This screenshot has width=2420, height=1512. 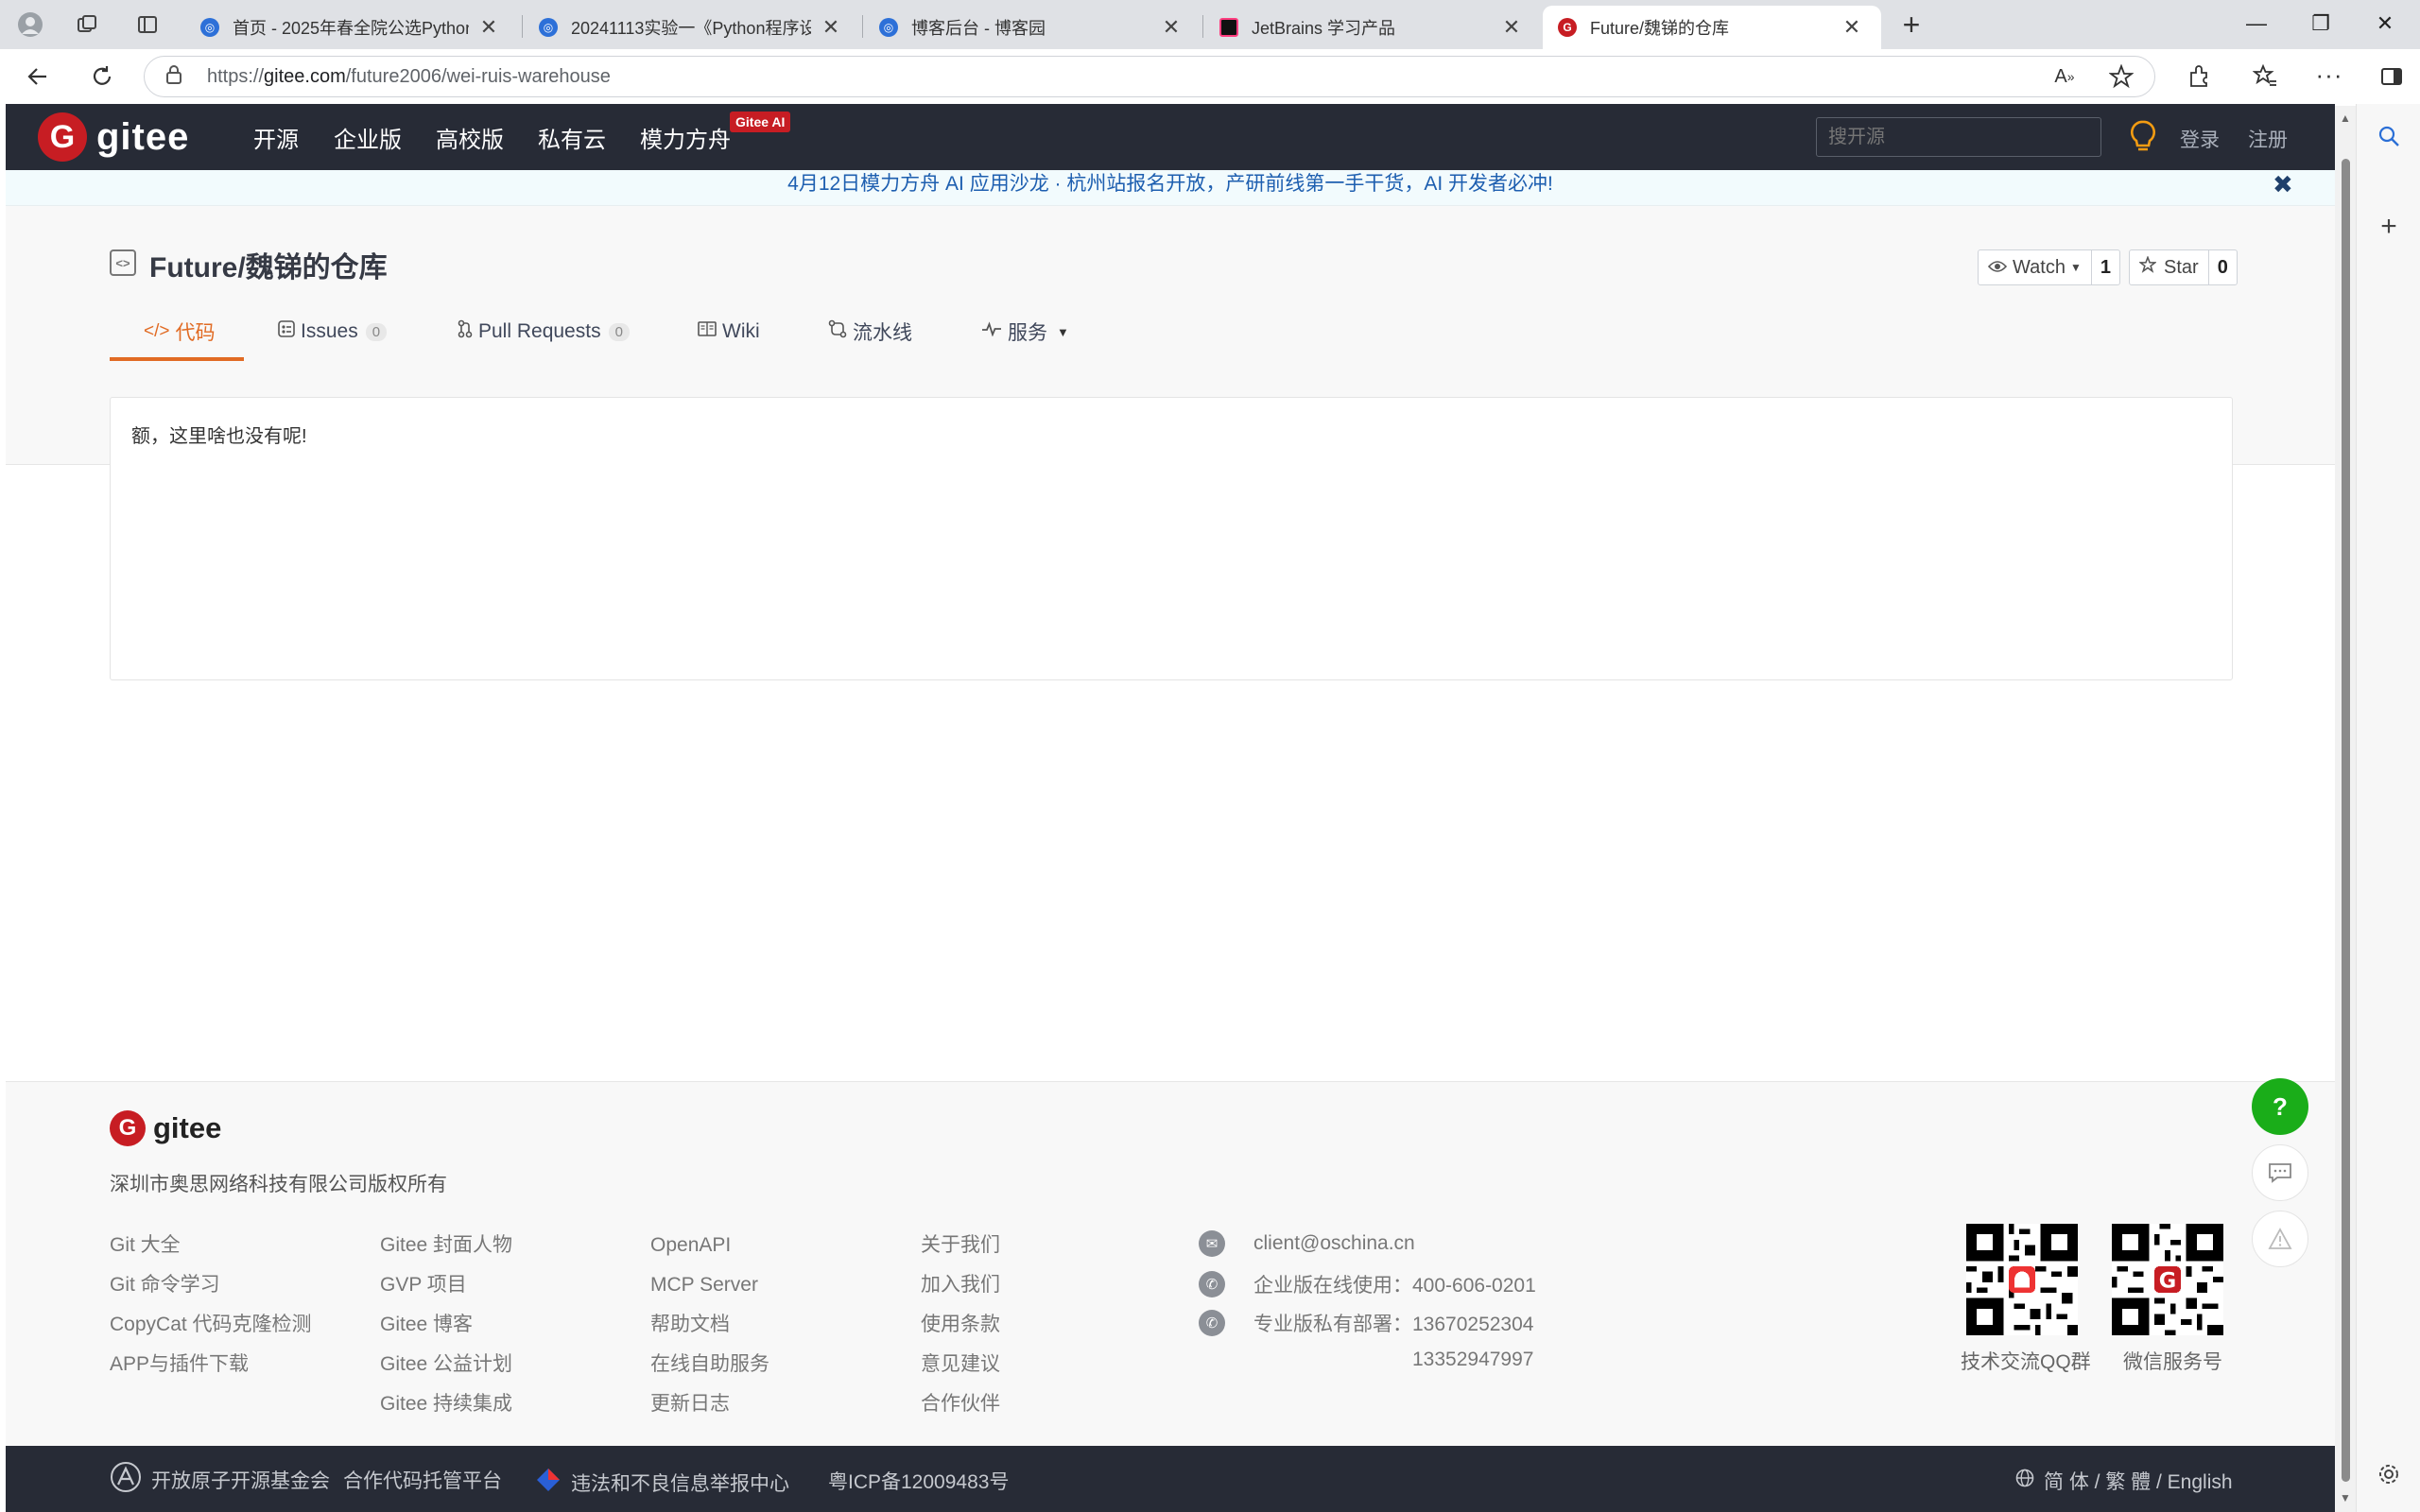 What do you see at coordinates (710, 1325) in the screenshot?
I see `footer-link-help-docs: 帮助文档` at bounding box center [710, 1325].